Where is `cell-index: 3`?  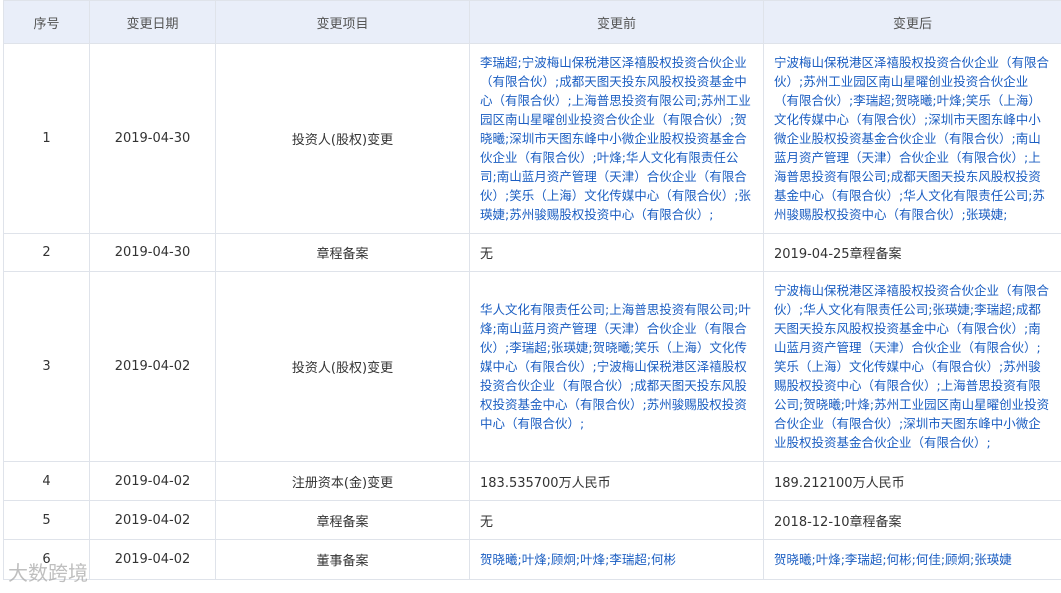
cell-index: 3 is located at coordinates (46, 366).